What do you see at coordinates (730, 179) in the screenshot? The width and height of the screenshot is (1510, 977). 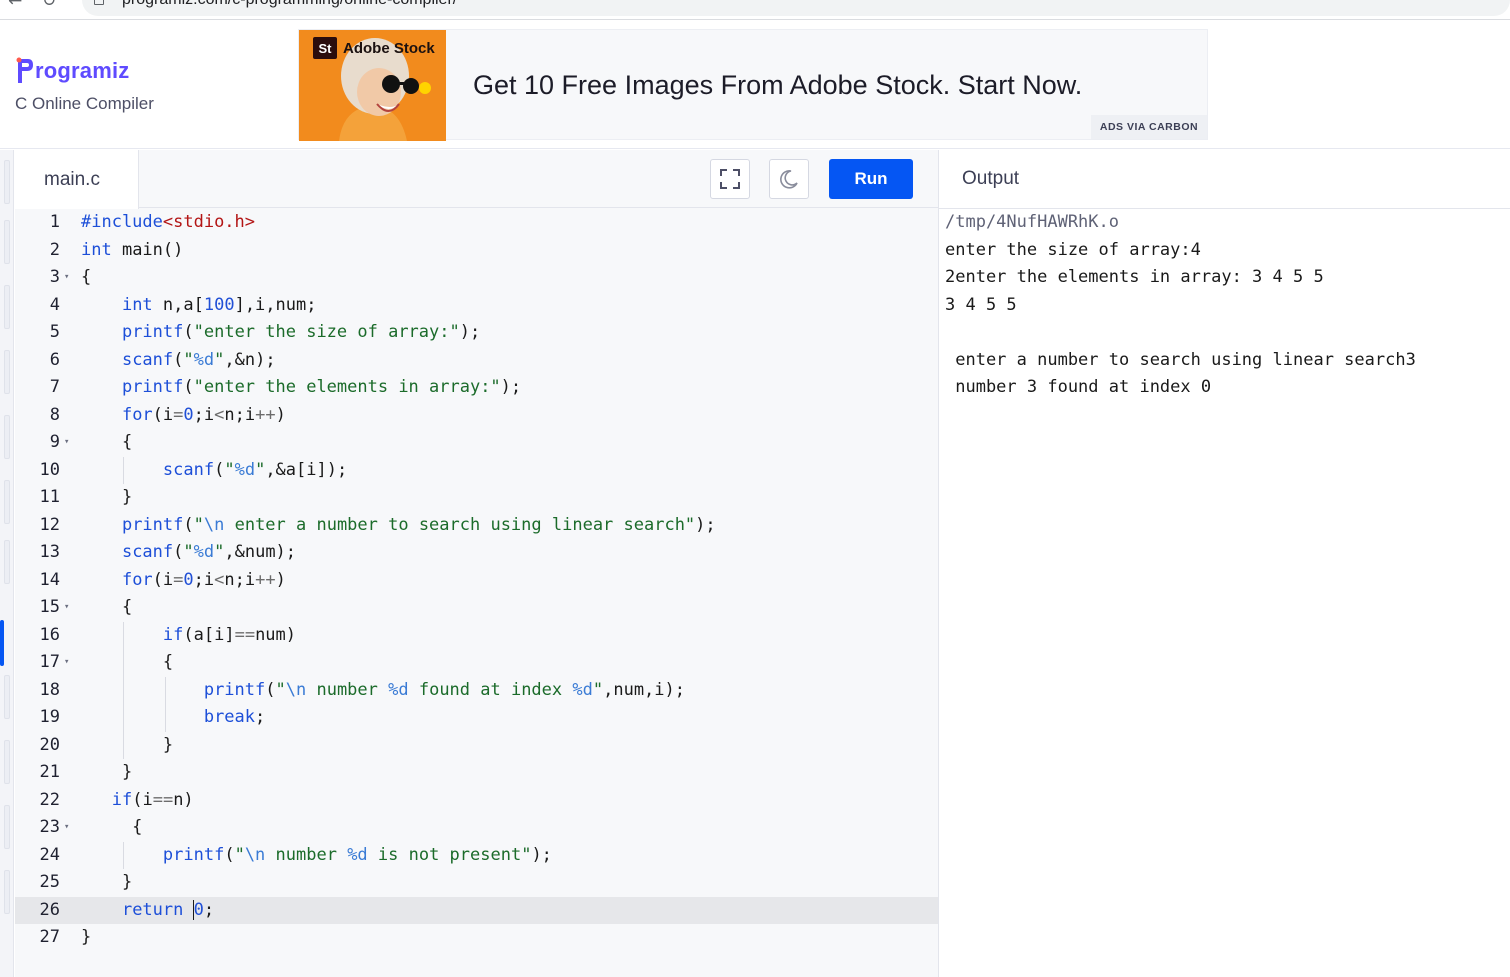 I see `fullscreen-button` at bounding box center [730, 179].